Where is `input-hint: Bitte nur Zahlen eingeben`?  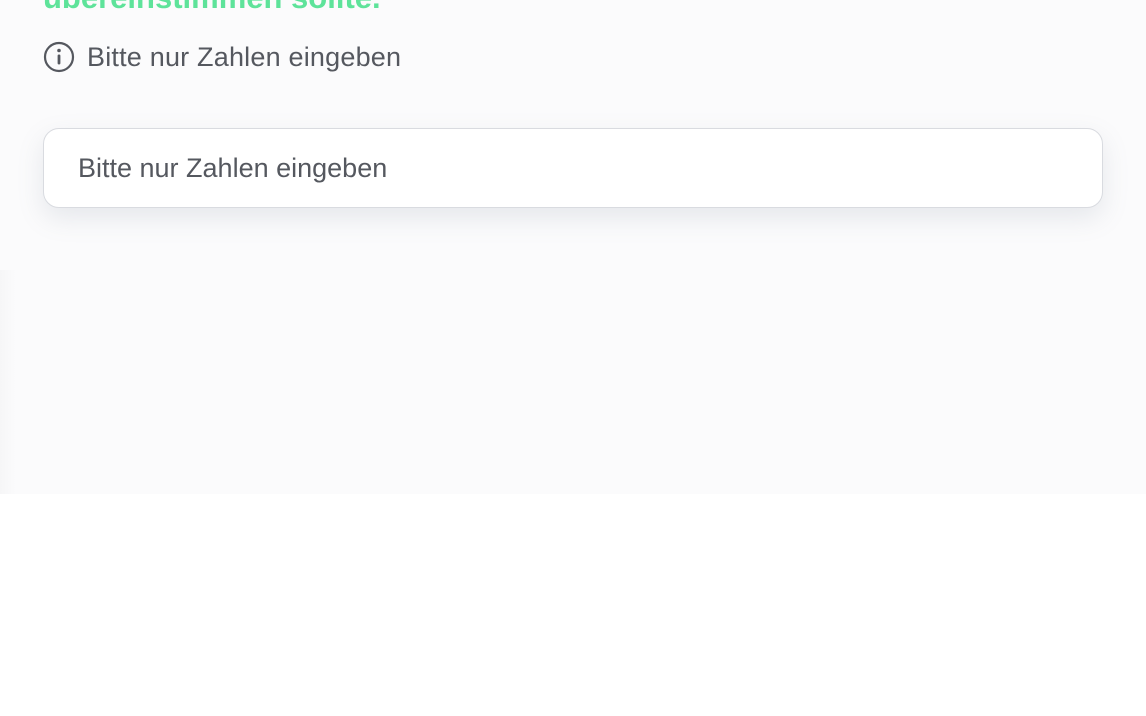 input-hint: Bitte nur Zahlen eingeben is located at coordinates (222, 57).